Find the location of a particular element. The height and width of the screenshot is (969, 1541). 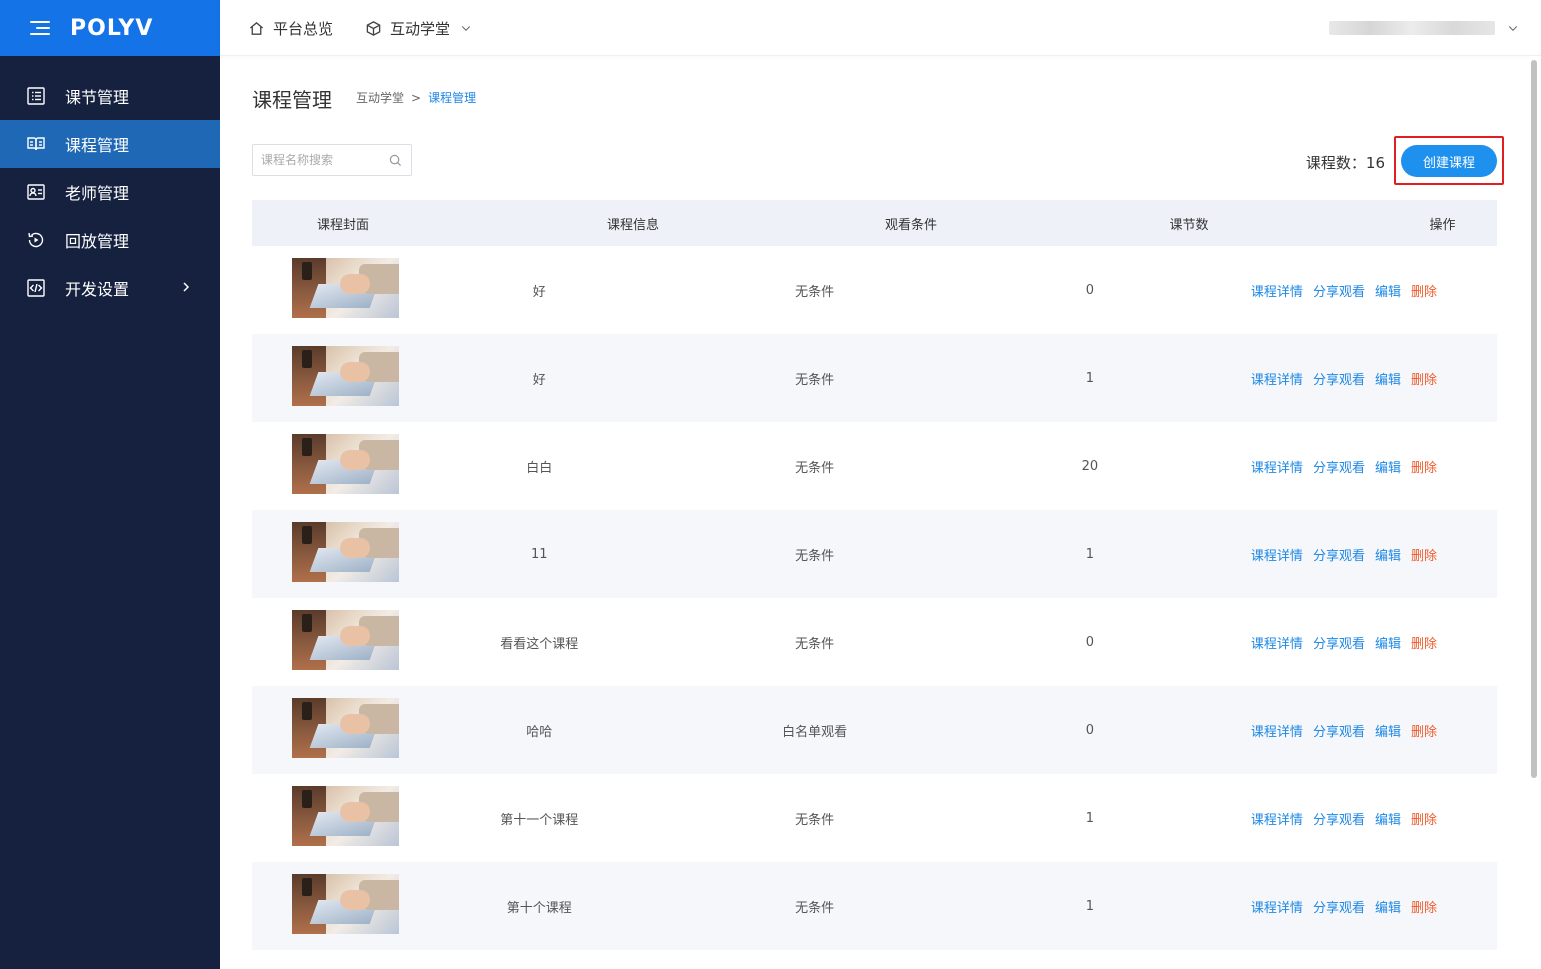

table-row: 看看这个课程 无条件 0 课程详情 分享观看 编辑 删除 is located at coordinates (874, 642).